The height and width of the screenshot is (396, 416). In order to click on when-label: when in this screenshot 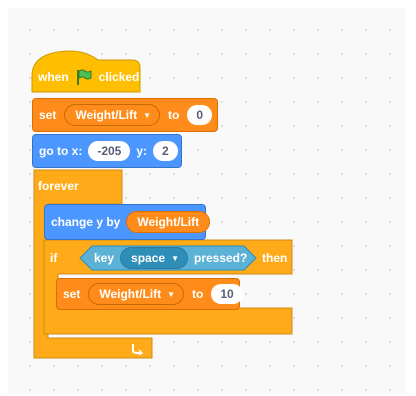, I will do `click(53, 77)`.